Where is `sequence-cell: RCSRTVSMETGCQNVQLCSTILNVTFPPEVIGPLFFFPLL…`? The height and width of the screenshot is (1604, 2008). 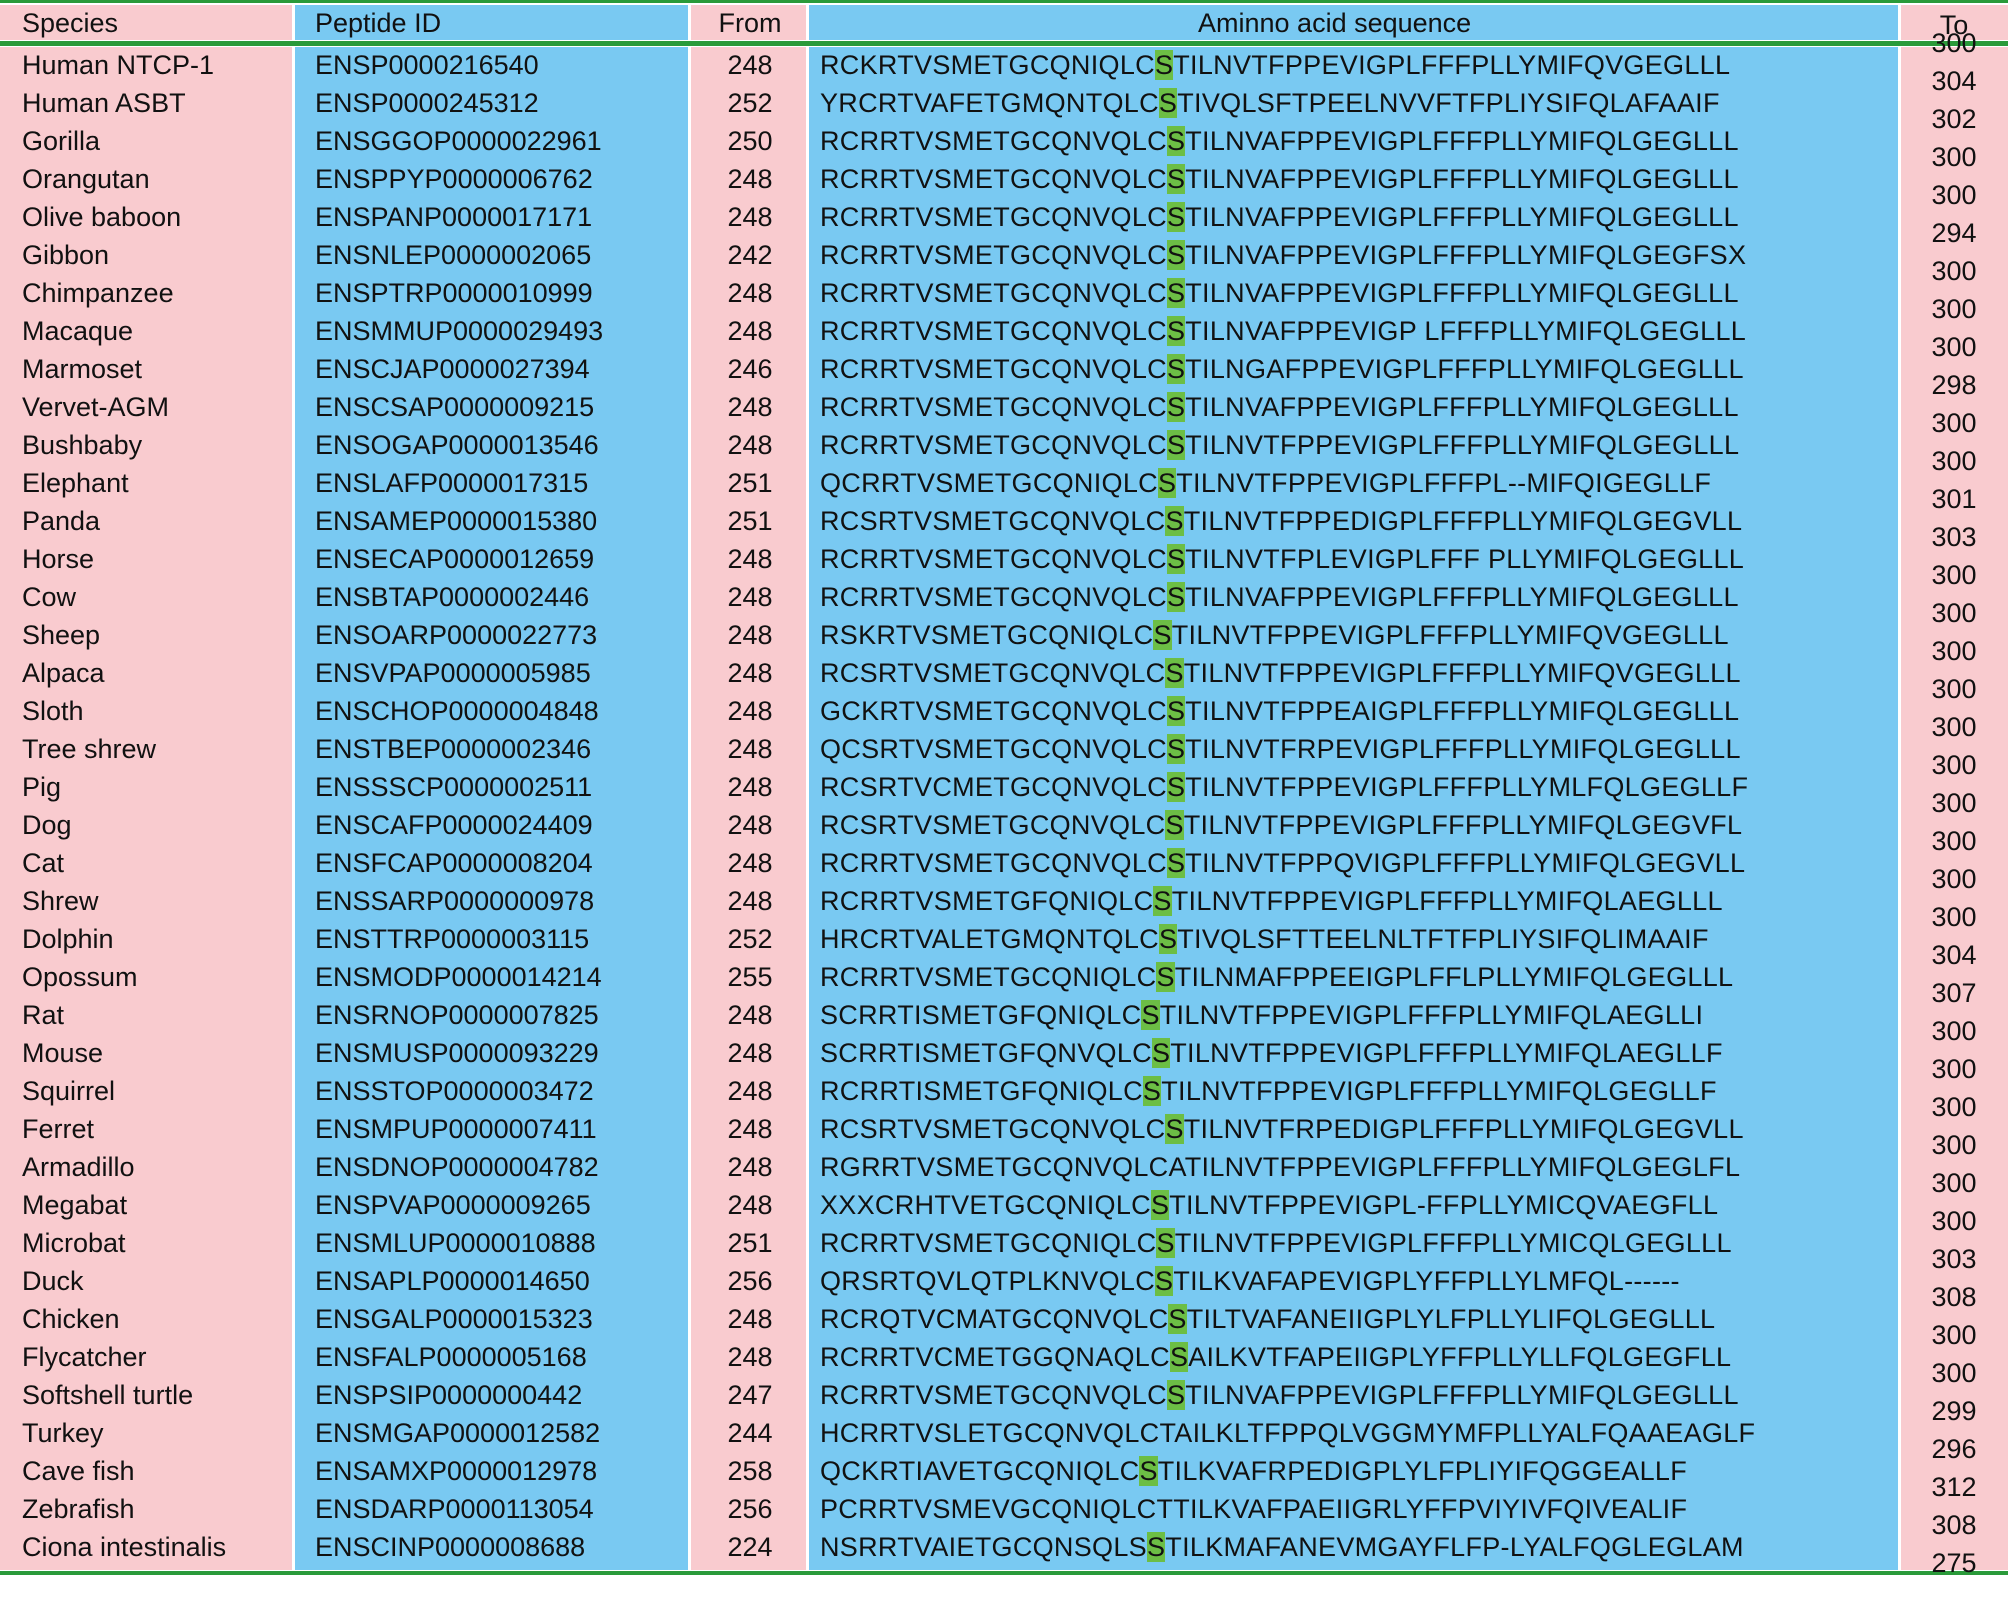 sequence-cell: RCSRTVSMETGCQNVQLCSTILNVTFPPEVIGPLFFFPLL… is located at coordinates (1280, 673).